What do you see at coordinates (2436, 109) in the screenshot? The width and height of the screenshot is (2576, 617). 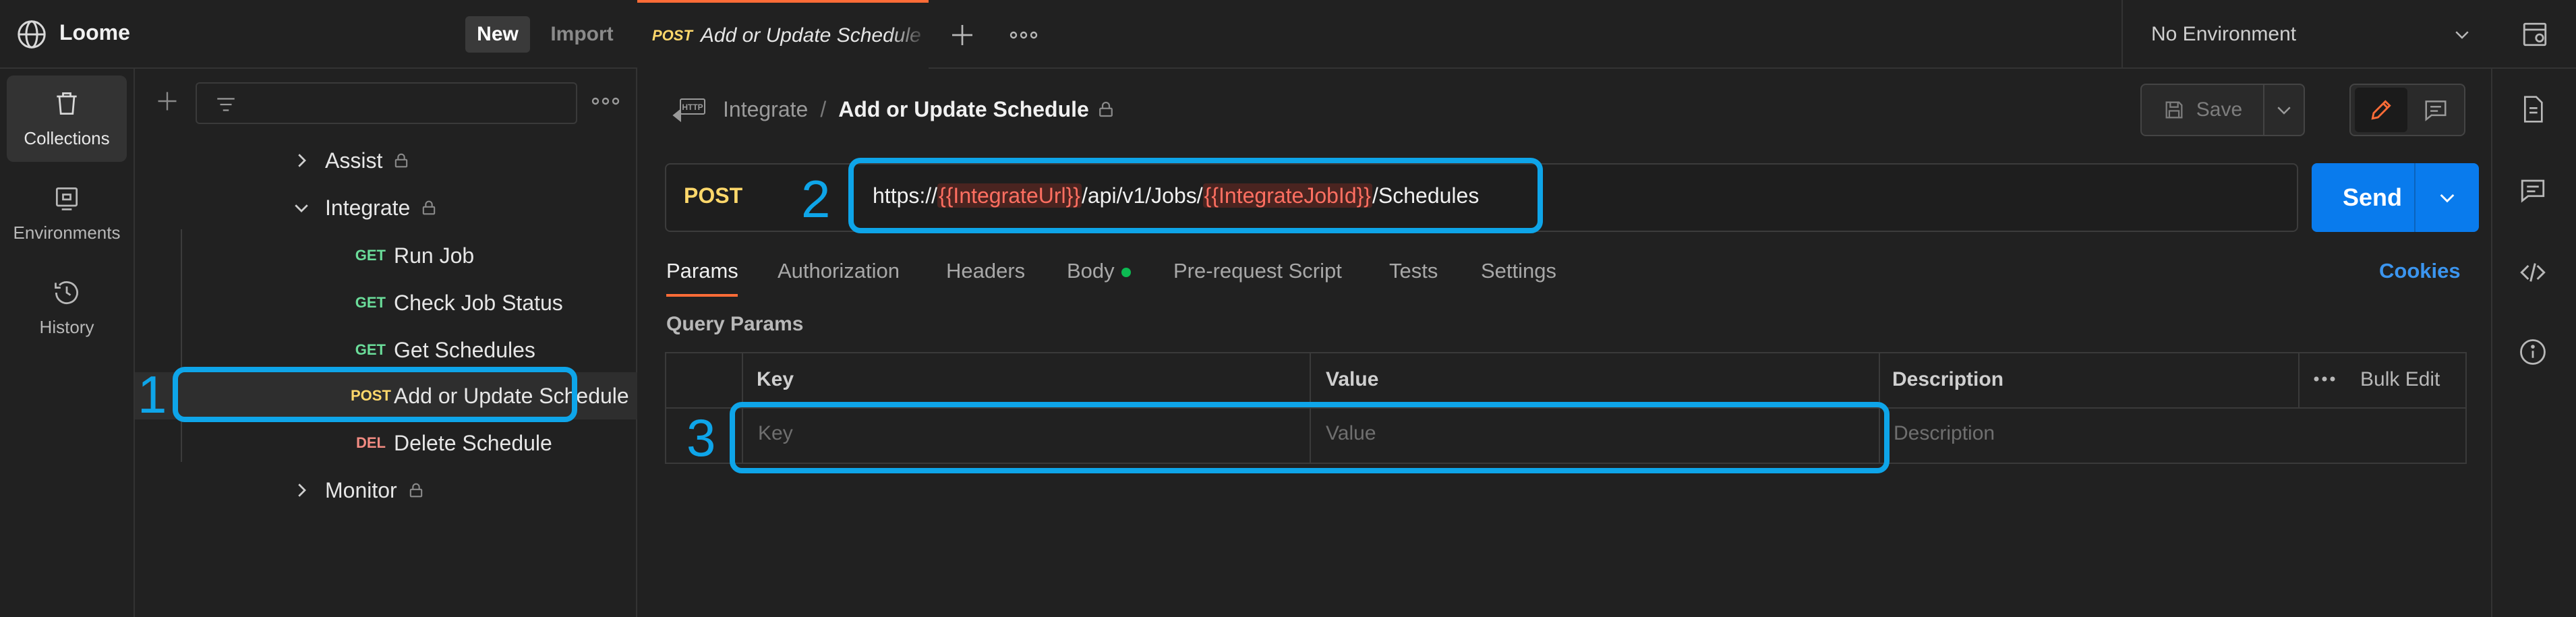 I see `comment-mode-icon` at bounding box center [2436, 109].